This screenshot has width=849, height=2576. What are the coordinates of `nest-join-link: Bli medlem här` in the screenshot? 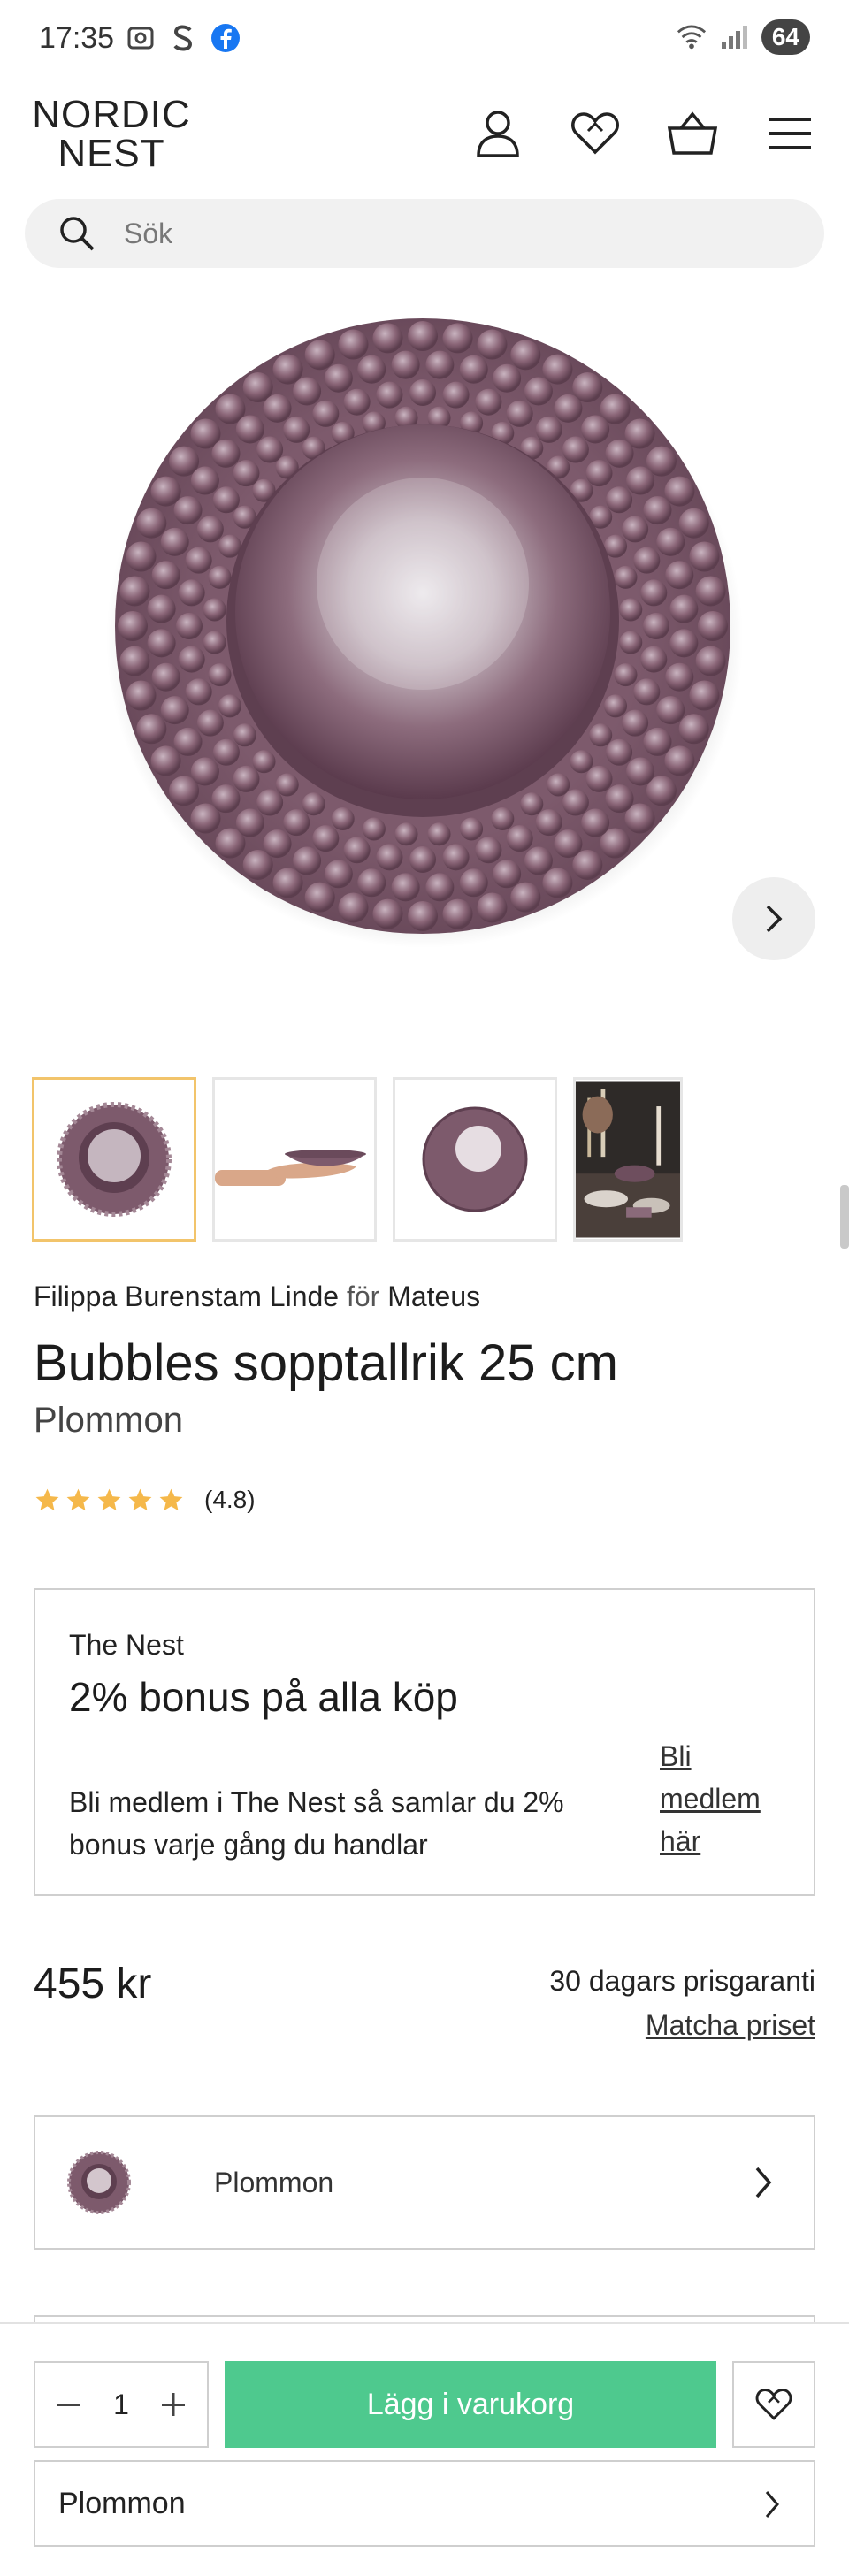 It's located at (726, 1798).